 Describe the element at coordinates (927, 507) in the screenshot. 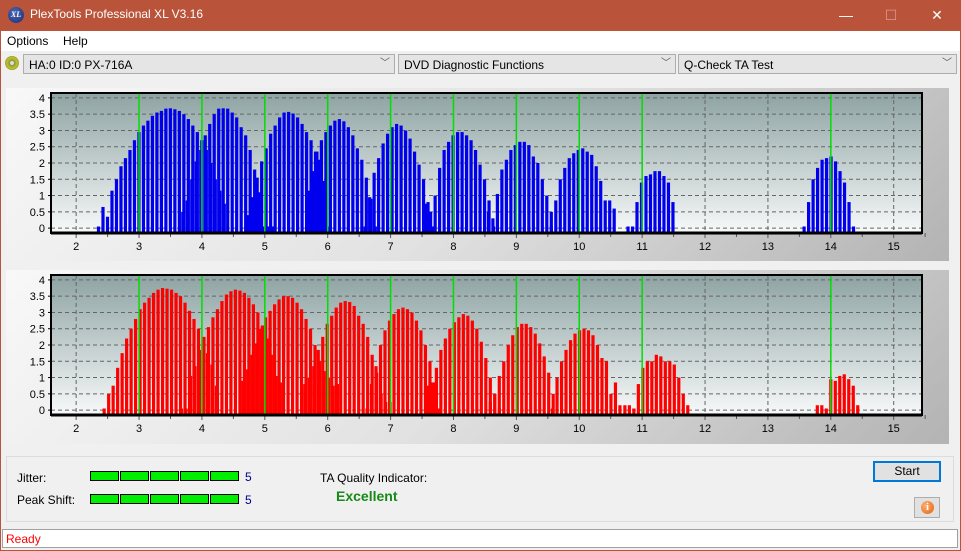

I see `info-button: i` at that location.